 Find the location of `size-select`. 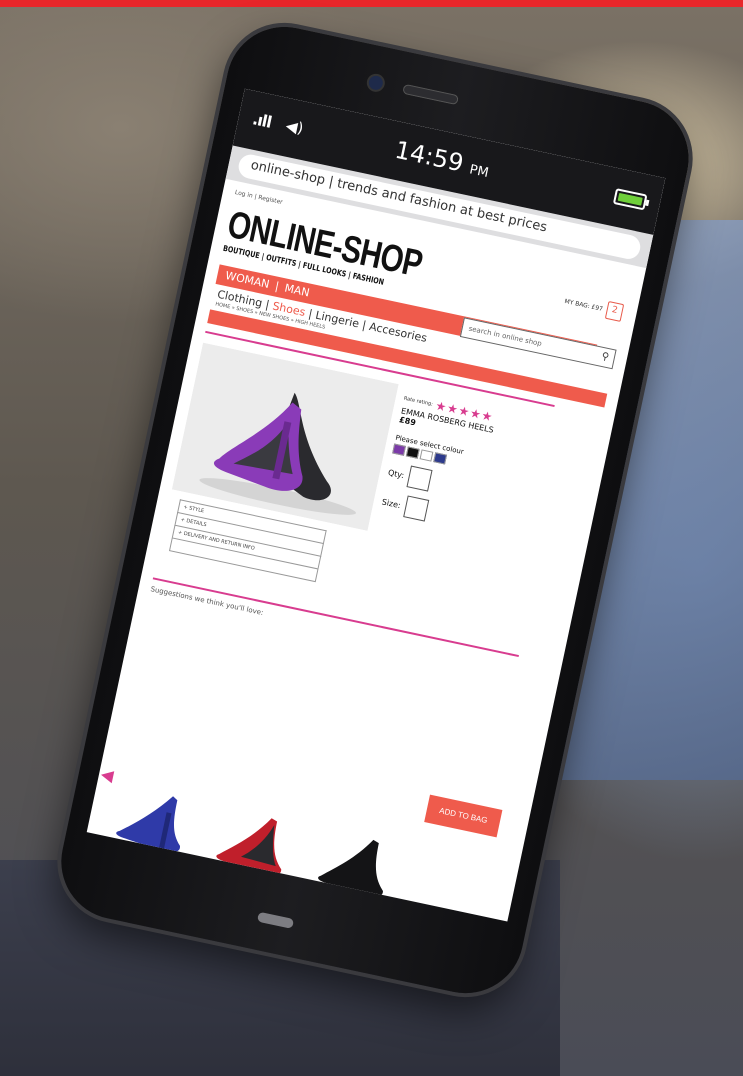

size-select is located at coordinates (416, 508).